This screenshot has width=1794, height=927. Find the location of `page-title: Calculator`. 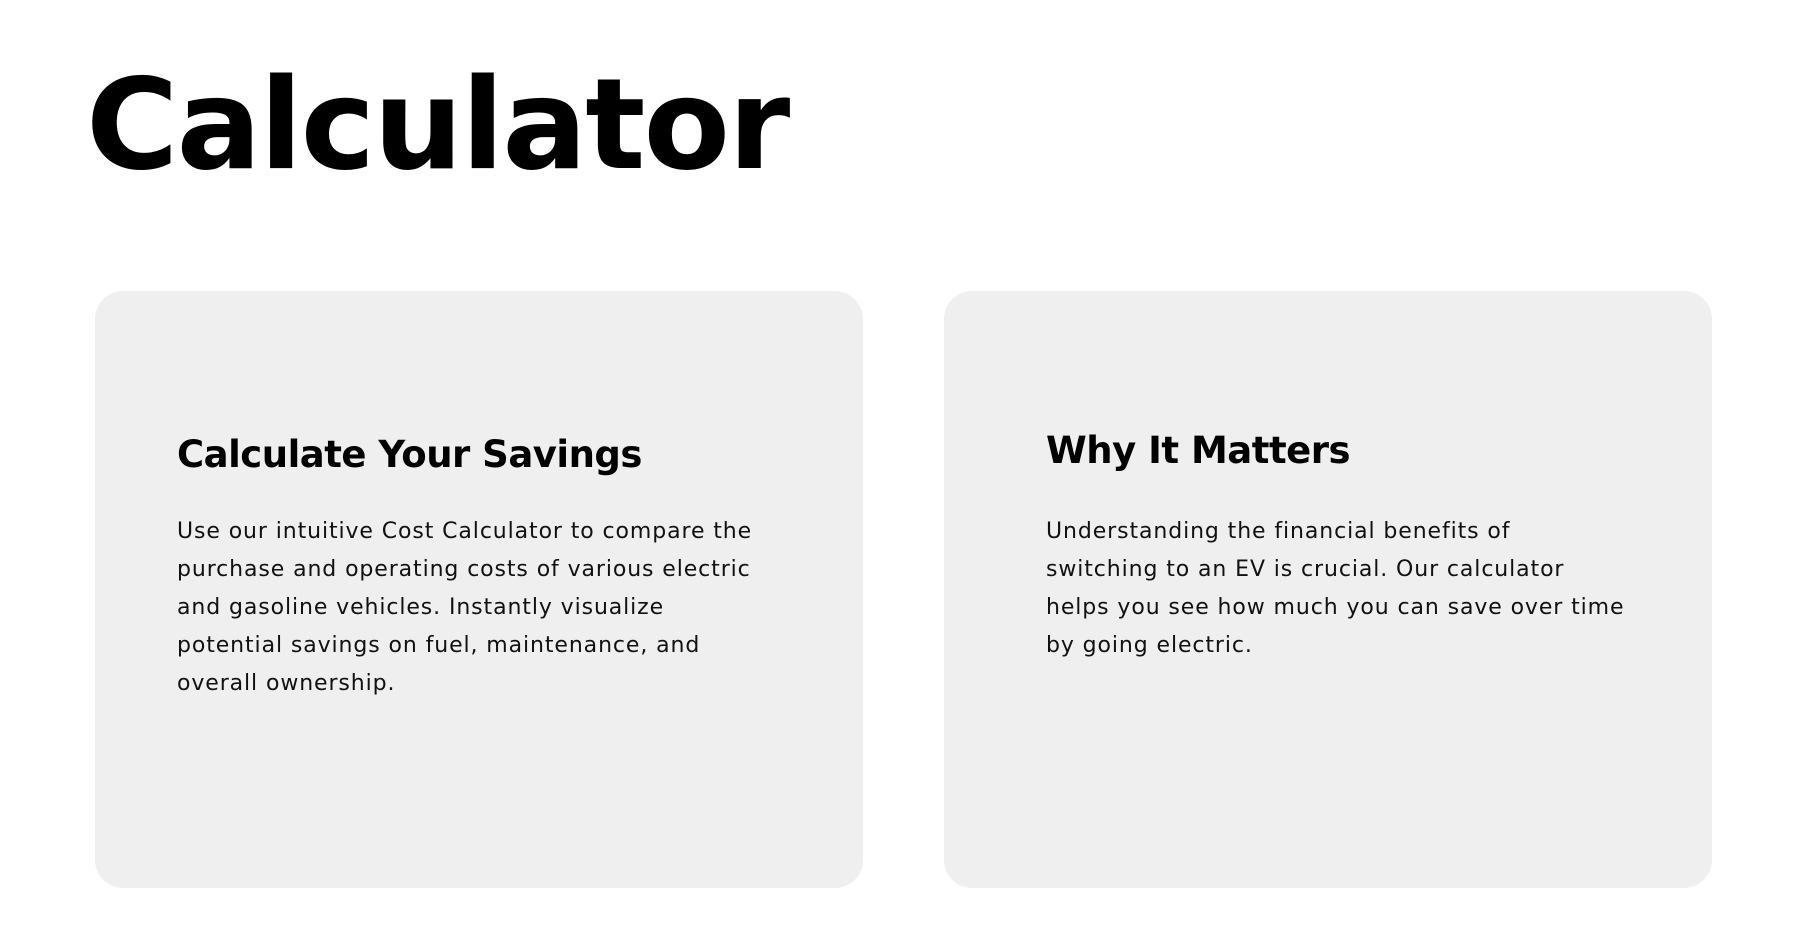

page-title: Calculator is located at coordinates (438, 124).